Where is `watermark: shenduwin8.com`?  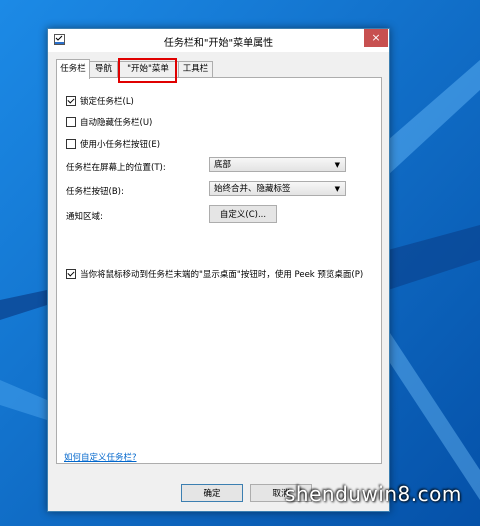
watermark: shenduwin8.com is located at coordinates (373, 494).